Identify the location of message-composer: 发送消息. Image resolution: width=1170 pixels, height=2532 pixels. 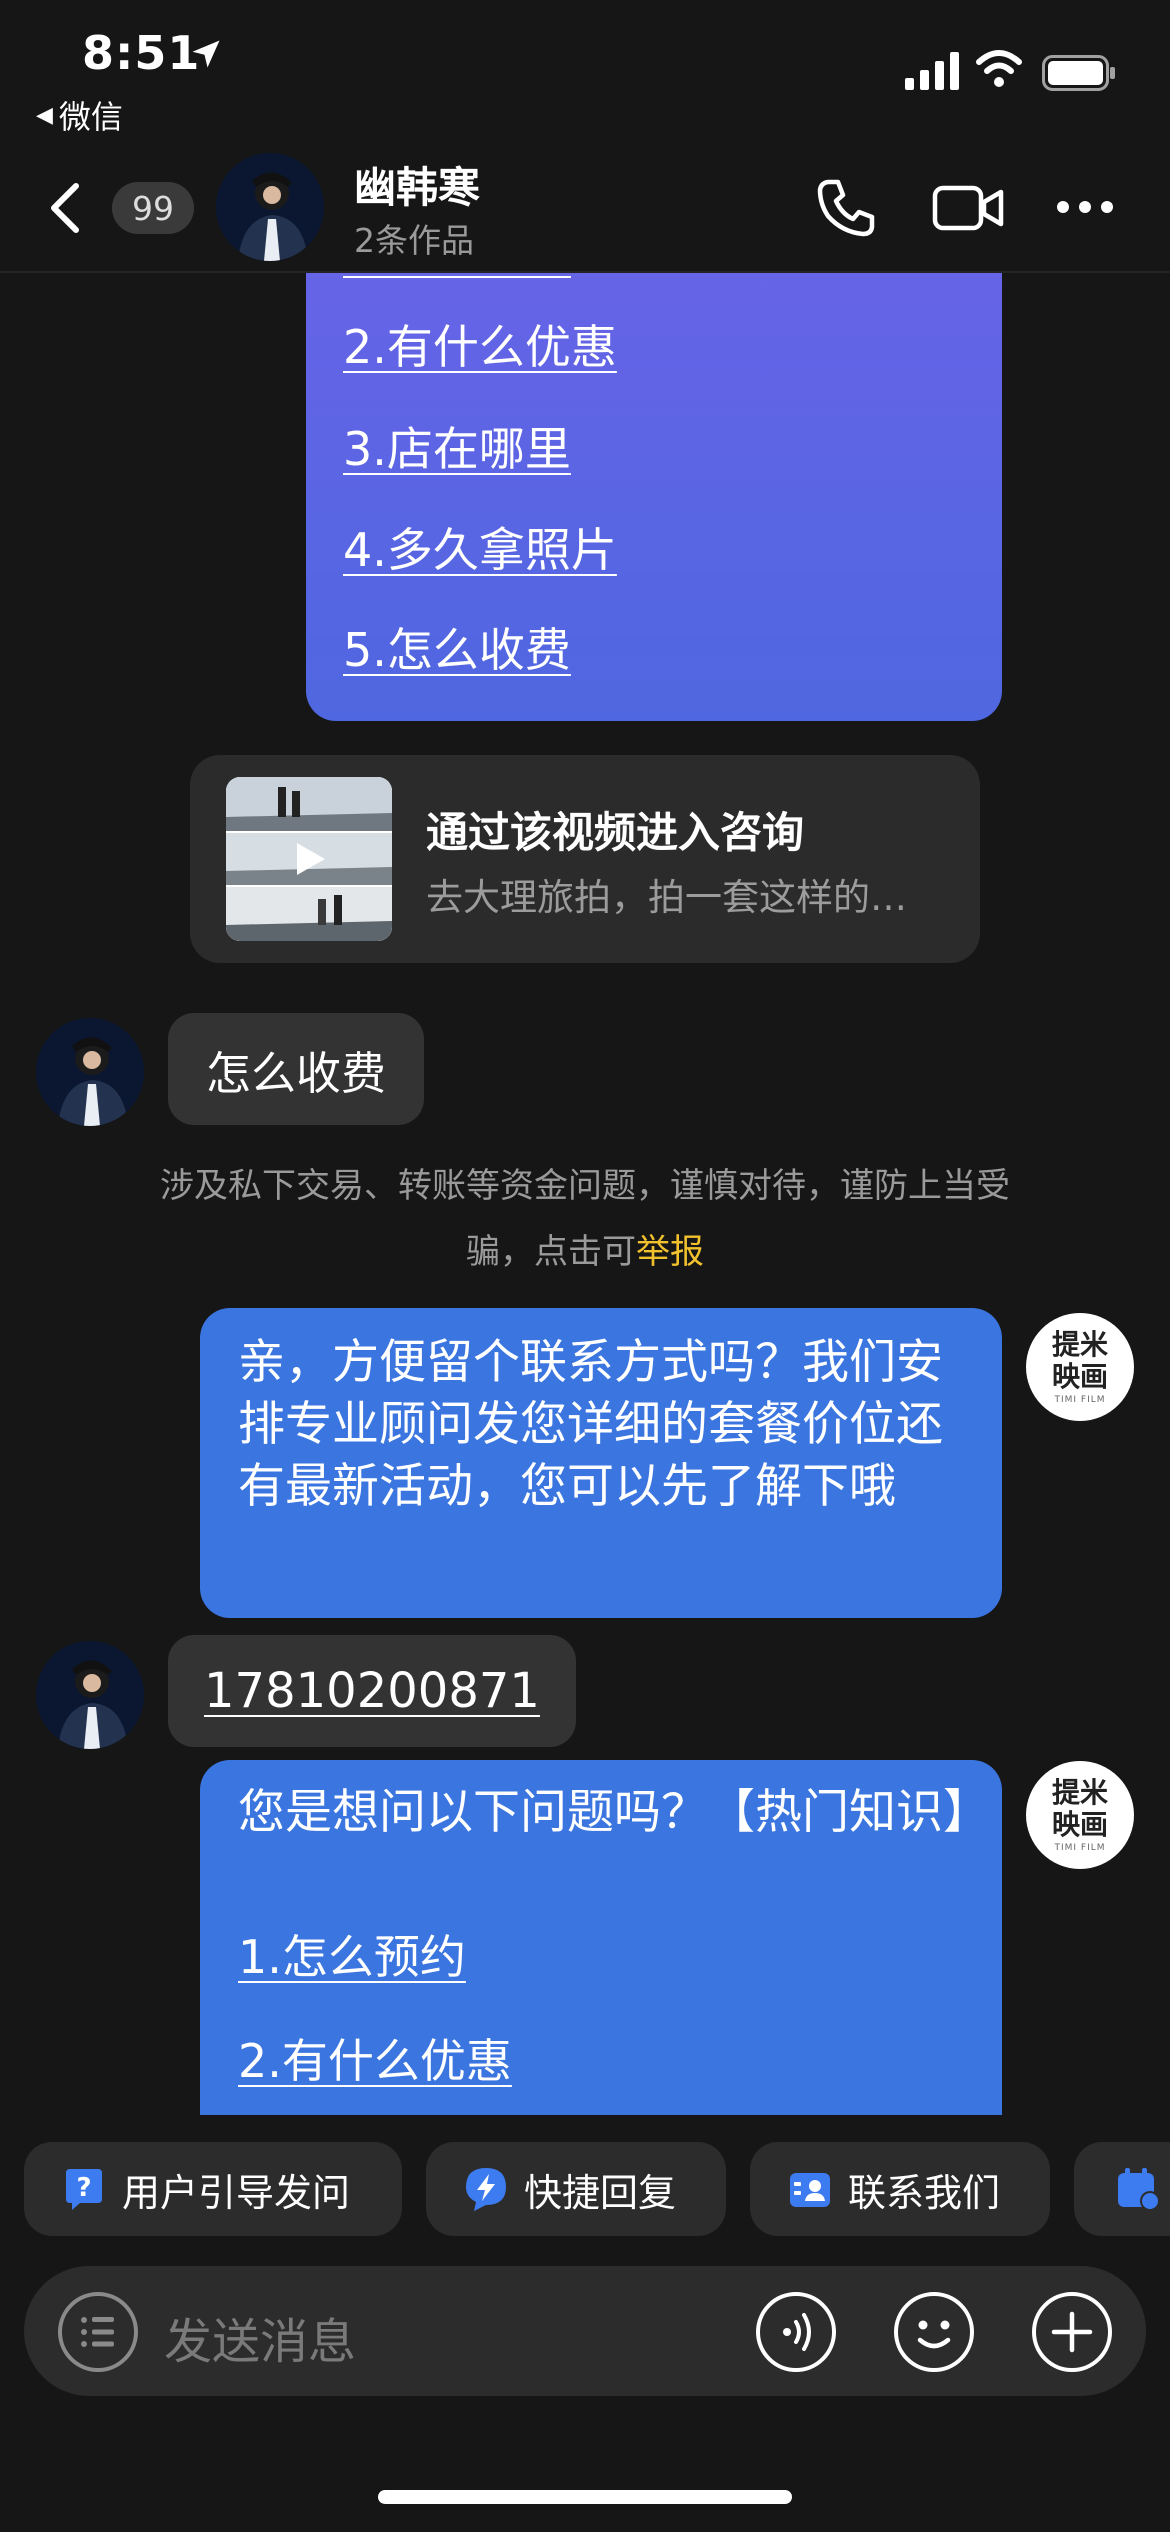
(585, 2331).